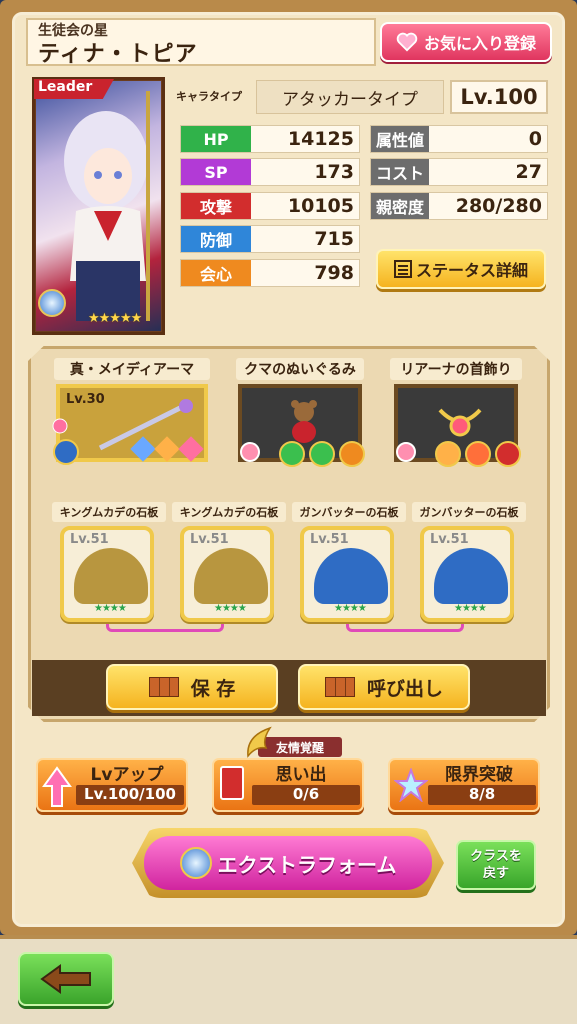  What do you see at coordinates (535, 139) in the screenshot?
I see `stat-value: 0` at bounding box center [535, 139].